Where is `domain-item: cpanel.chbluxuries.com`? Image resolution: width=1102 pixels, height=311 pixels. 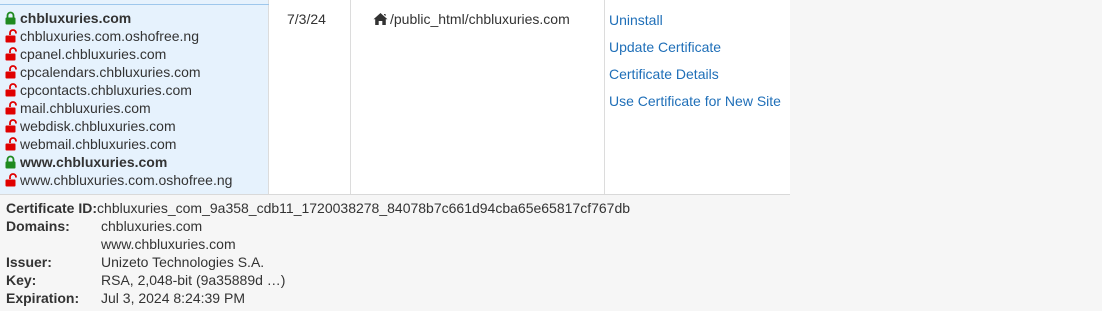
domain-item: cpanel.chbluxuries.com is located at coordinates (118, 54).